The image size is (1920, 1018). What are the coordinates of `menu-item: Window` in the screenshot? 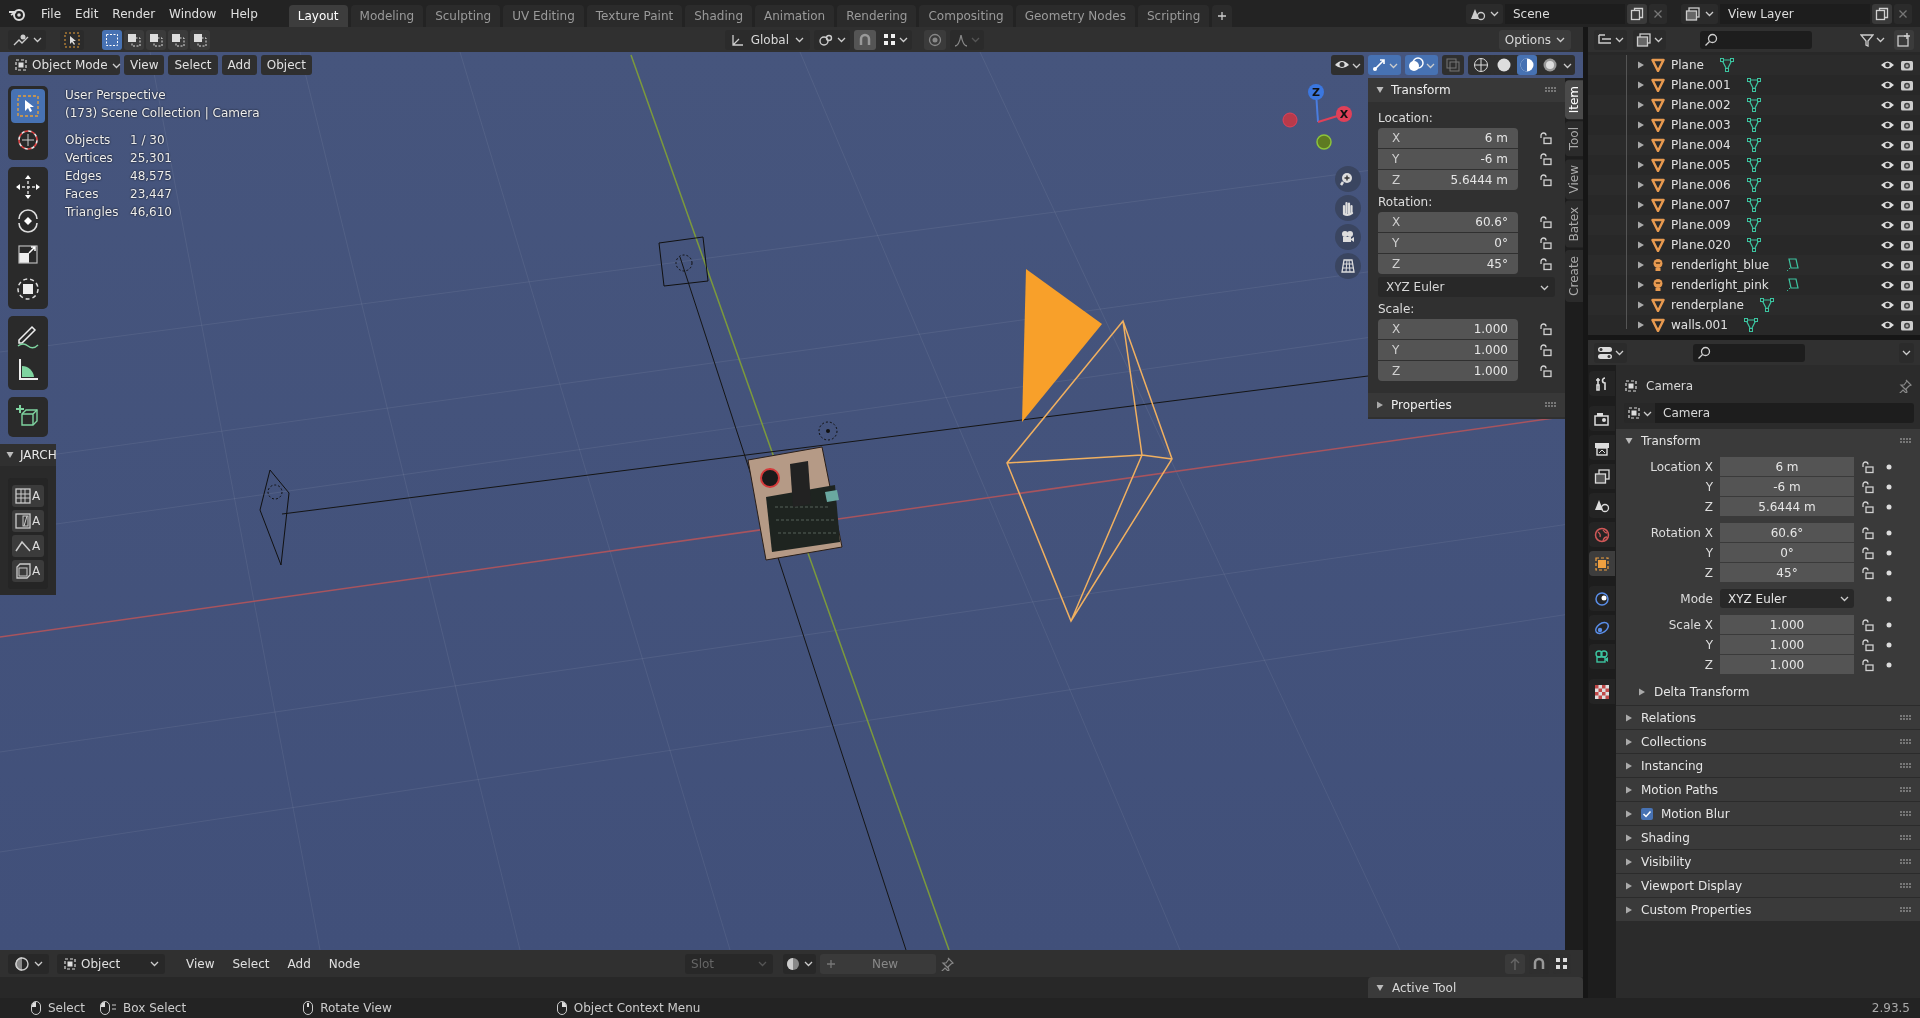 It's located at (193, 13).